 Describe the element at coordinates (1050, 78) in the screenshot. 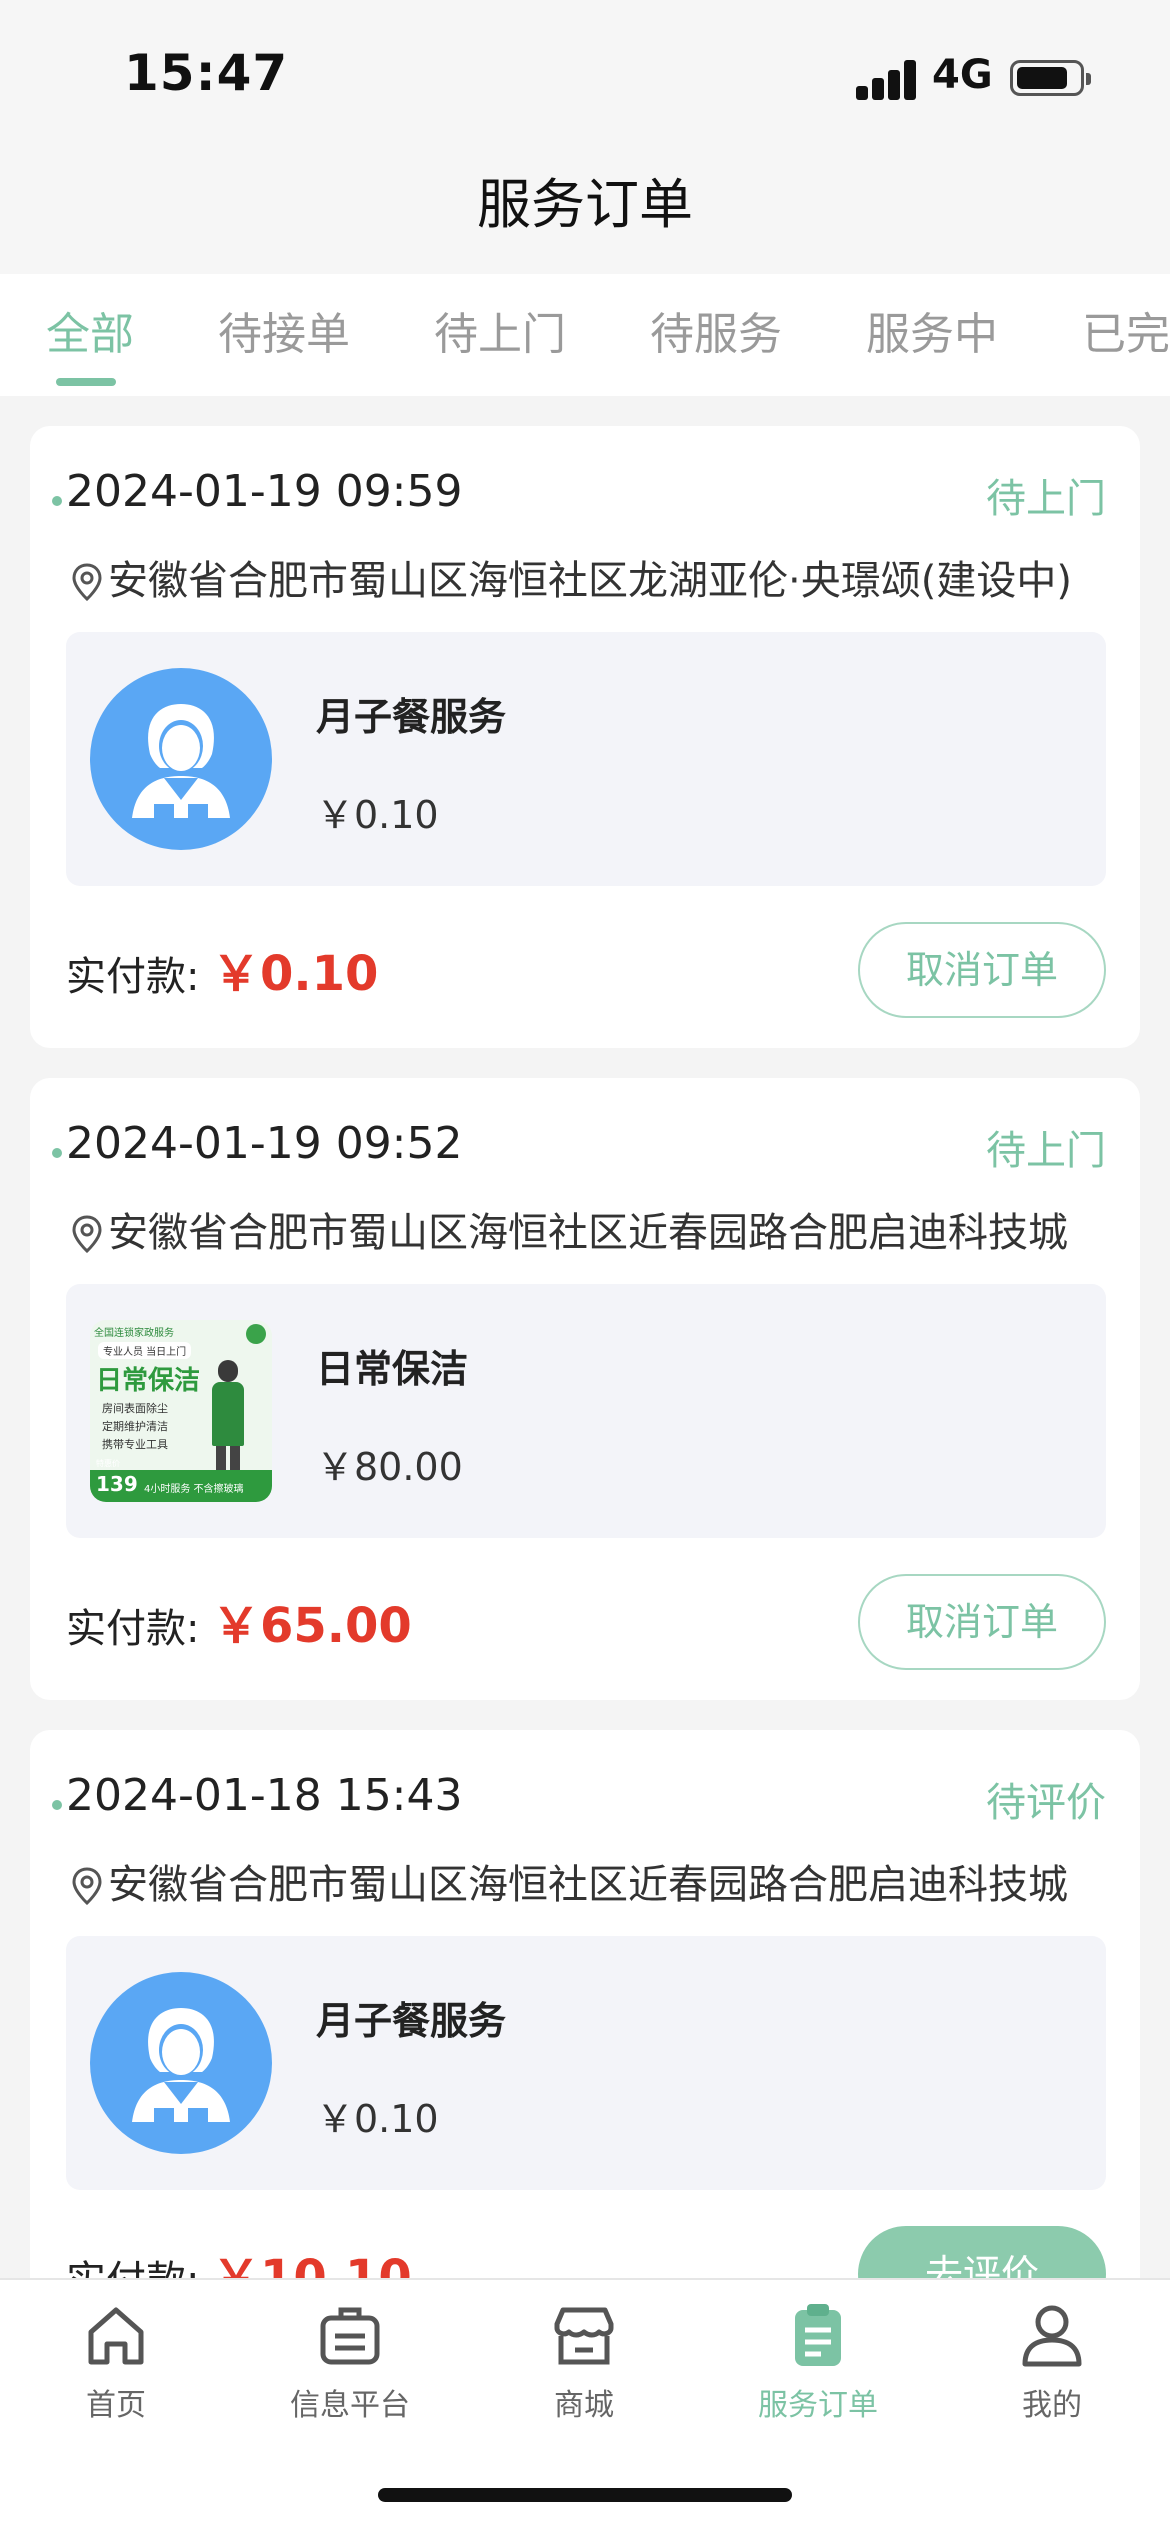

I see `battery-icon` at that location.